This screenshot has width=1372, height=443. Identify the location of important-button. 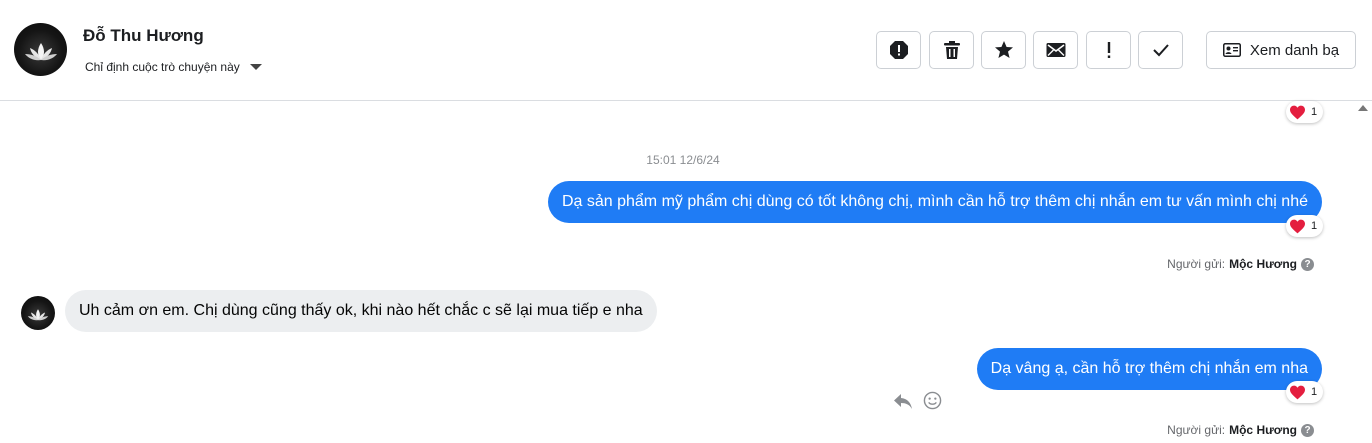
(1108, 50).